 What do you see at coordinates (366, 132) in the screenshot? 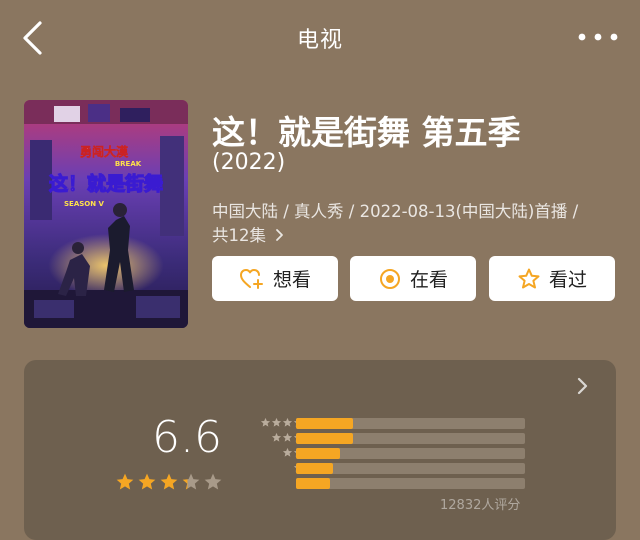
I see `show-title: 这！就是街舞 第五季` at bounding box center [366, 132].